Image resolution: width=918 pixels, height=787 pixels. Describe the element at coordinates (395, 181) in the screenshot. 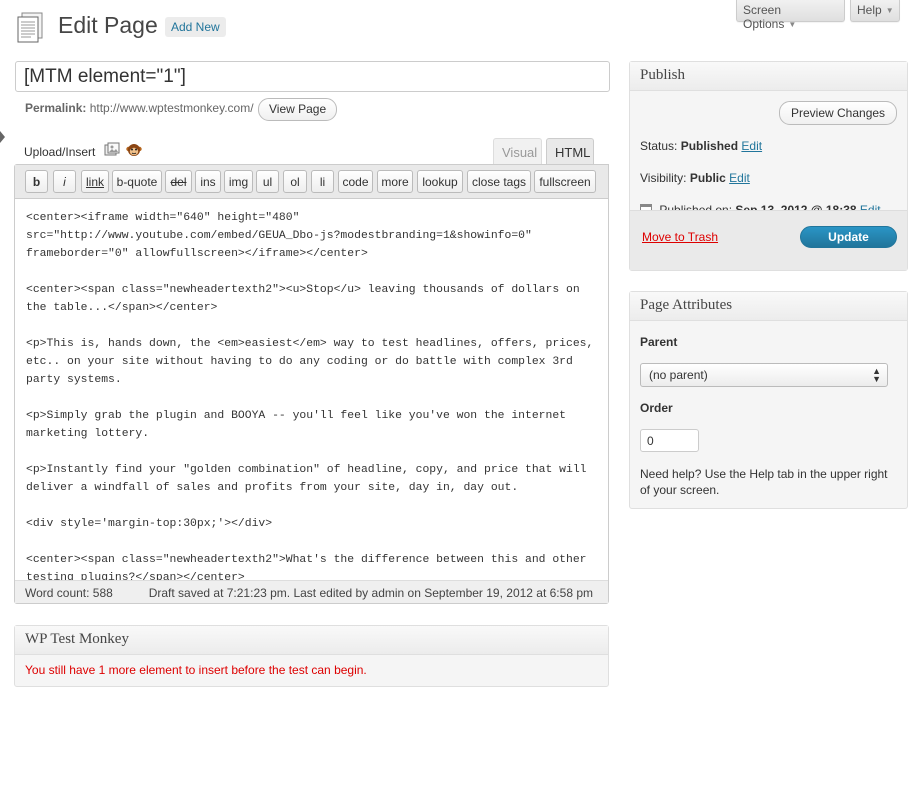

I see `qt-more-button: more` at that location.